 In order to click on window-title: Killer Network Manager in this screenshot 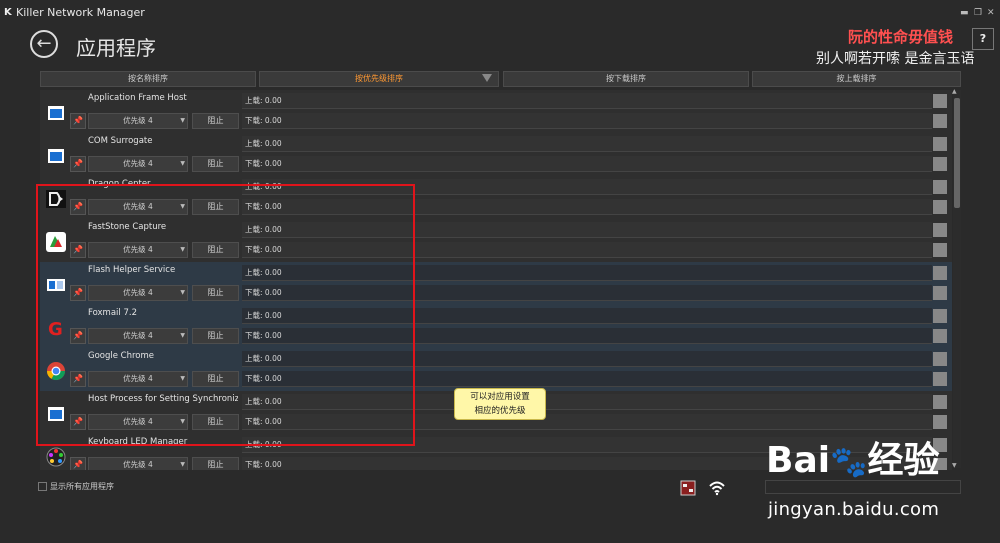, I will do `click(80, 12)`.